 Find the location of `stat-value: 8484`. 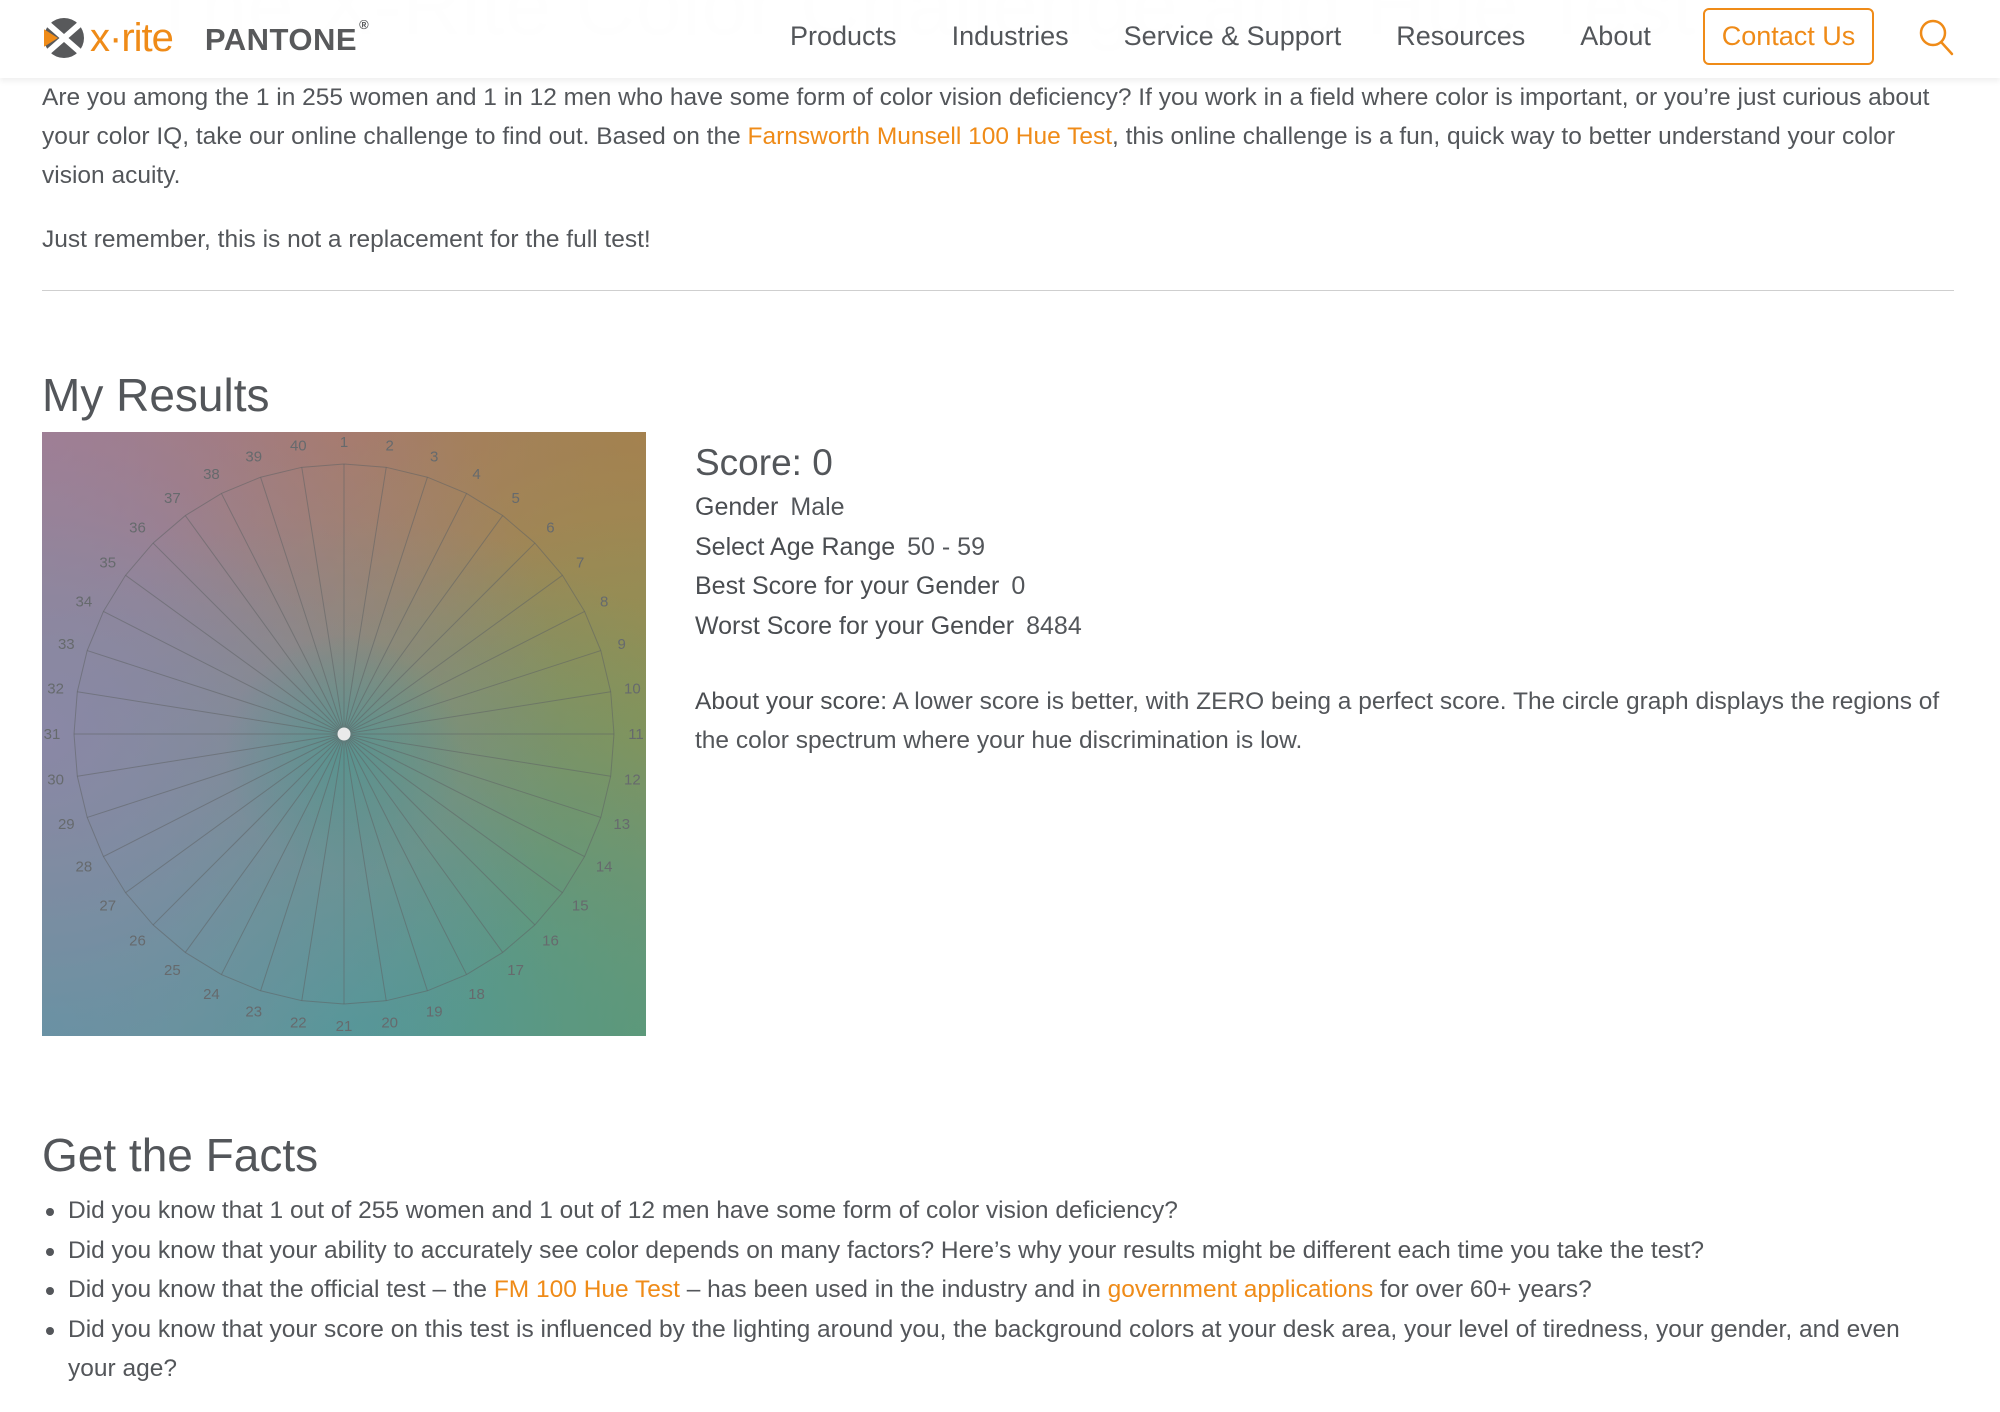

stat-value: 8484 is located at coordinates (1054, 625).